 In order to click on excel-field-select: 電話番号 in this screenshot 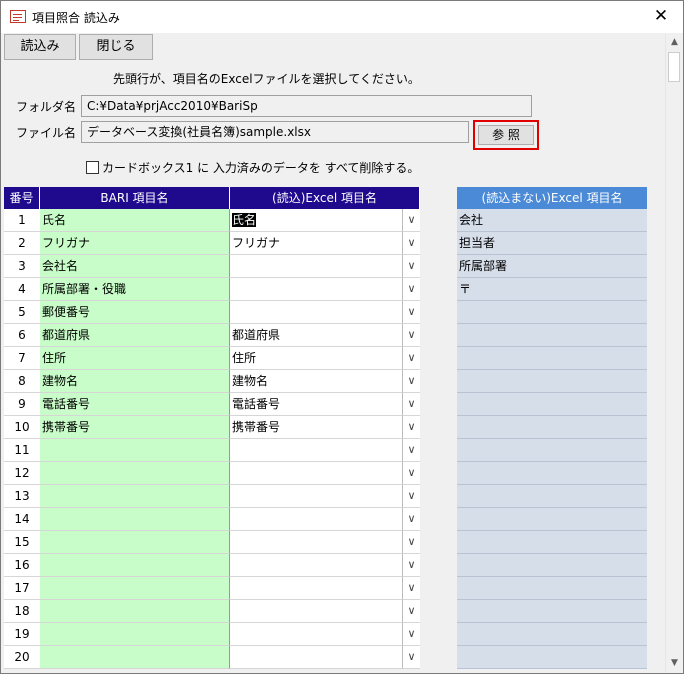, I will do `click(316, 404)`.